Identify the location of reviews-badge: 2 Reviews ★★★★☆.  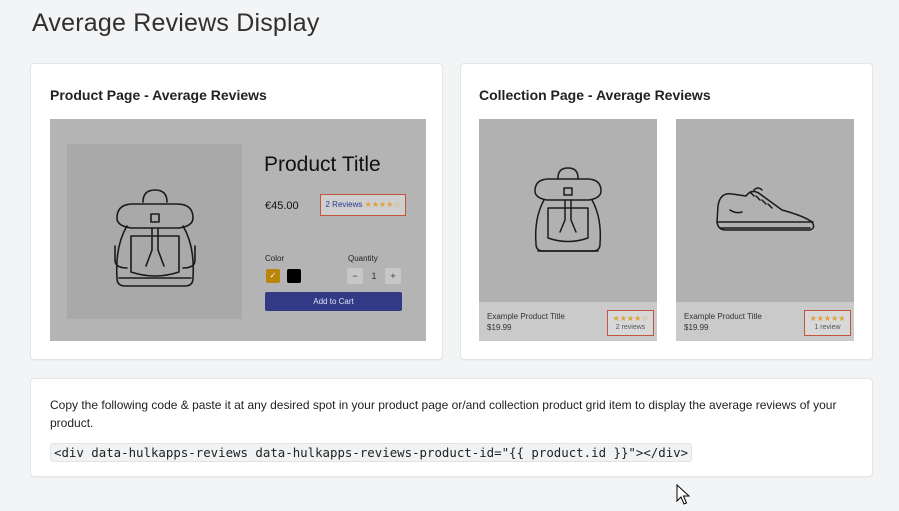
(363, 205).